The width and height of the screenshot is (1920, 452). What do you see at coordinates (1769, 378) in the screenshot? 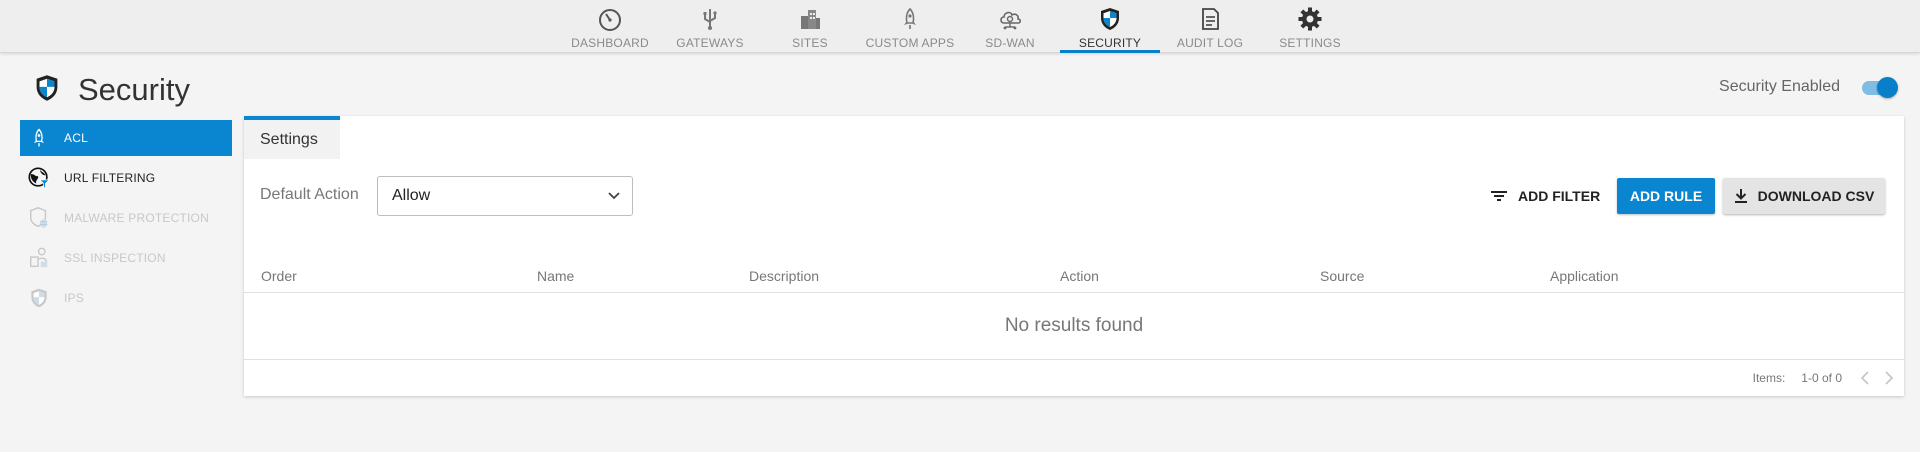
I see `pager-items-label: Items:` at bounding box center [1769, 378].